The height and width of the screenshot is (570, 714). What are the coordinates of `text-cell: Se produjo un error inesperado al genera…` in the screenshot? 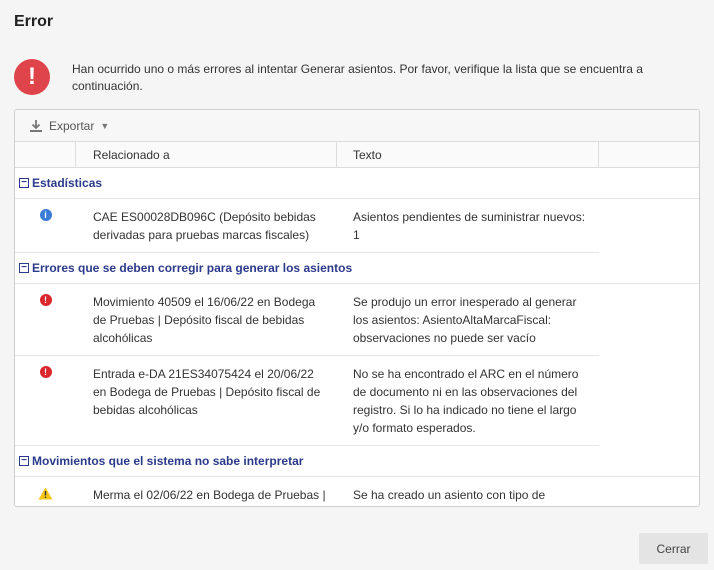 It's located at (465, 320).